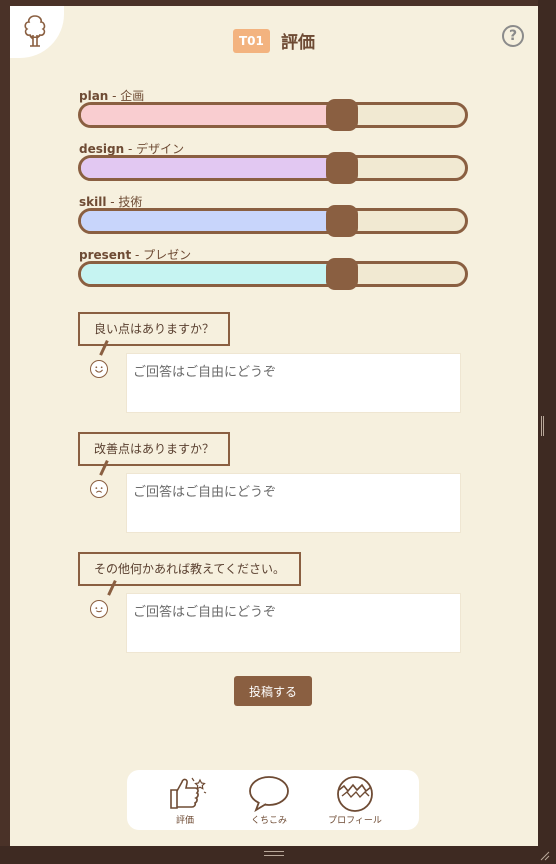 Image resolution: width=556 pixels, height=864 pixels. What do you see at coordinates (297, 43) in the screenshot?
I see `page-title: 評価` at bounding box center [297, 43].